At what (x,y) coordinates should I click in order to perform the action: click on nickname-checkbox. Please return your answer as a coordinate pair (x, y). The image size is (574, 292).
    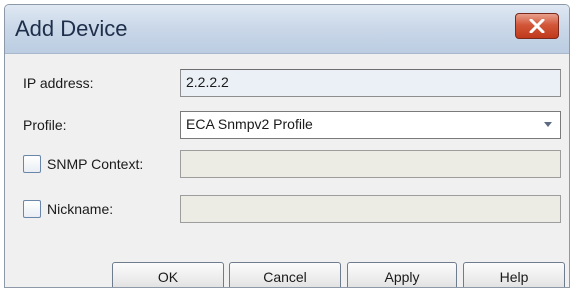
    Looking at the image, I should click on (32, 209).